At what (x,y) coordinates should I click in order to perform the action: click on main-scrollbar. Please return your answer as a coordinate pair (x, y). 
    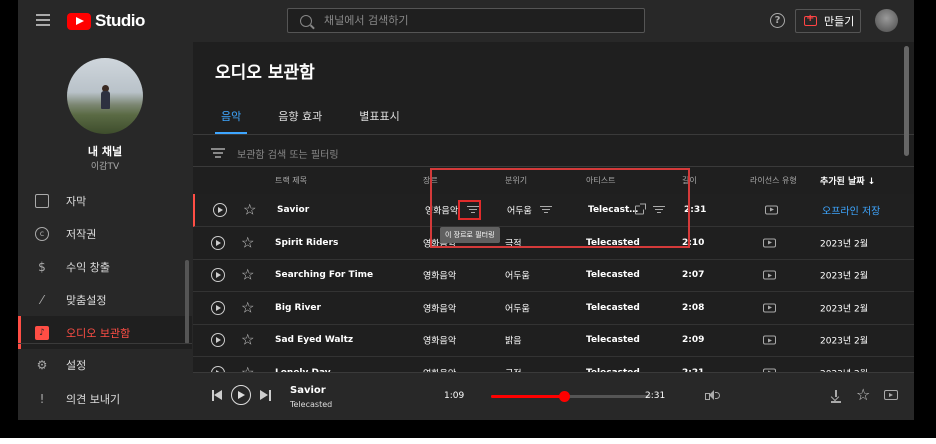
    Looking at the image, I should click on (906, 101).